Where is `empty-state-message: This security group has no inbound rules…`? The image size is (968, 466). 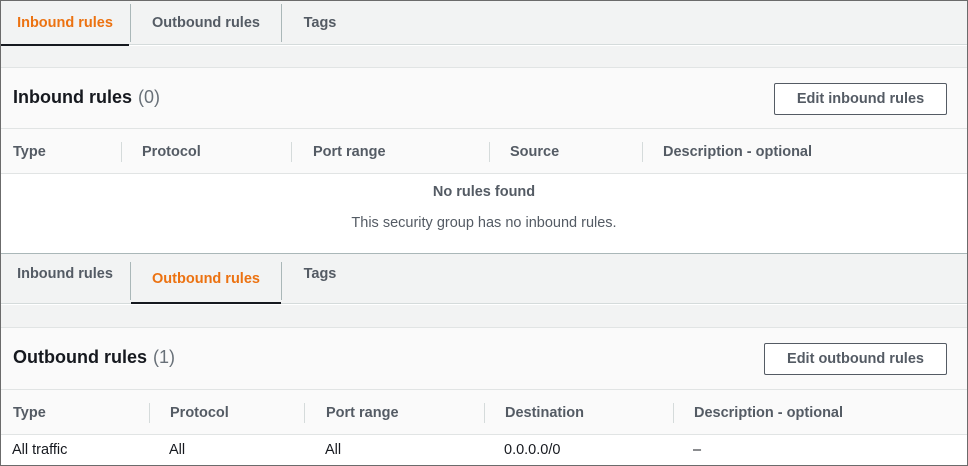 empty-state-message: This security group has no inbound rules… is located at coordinates (484, 223).